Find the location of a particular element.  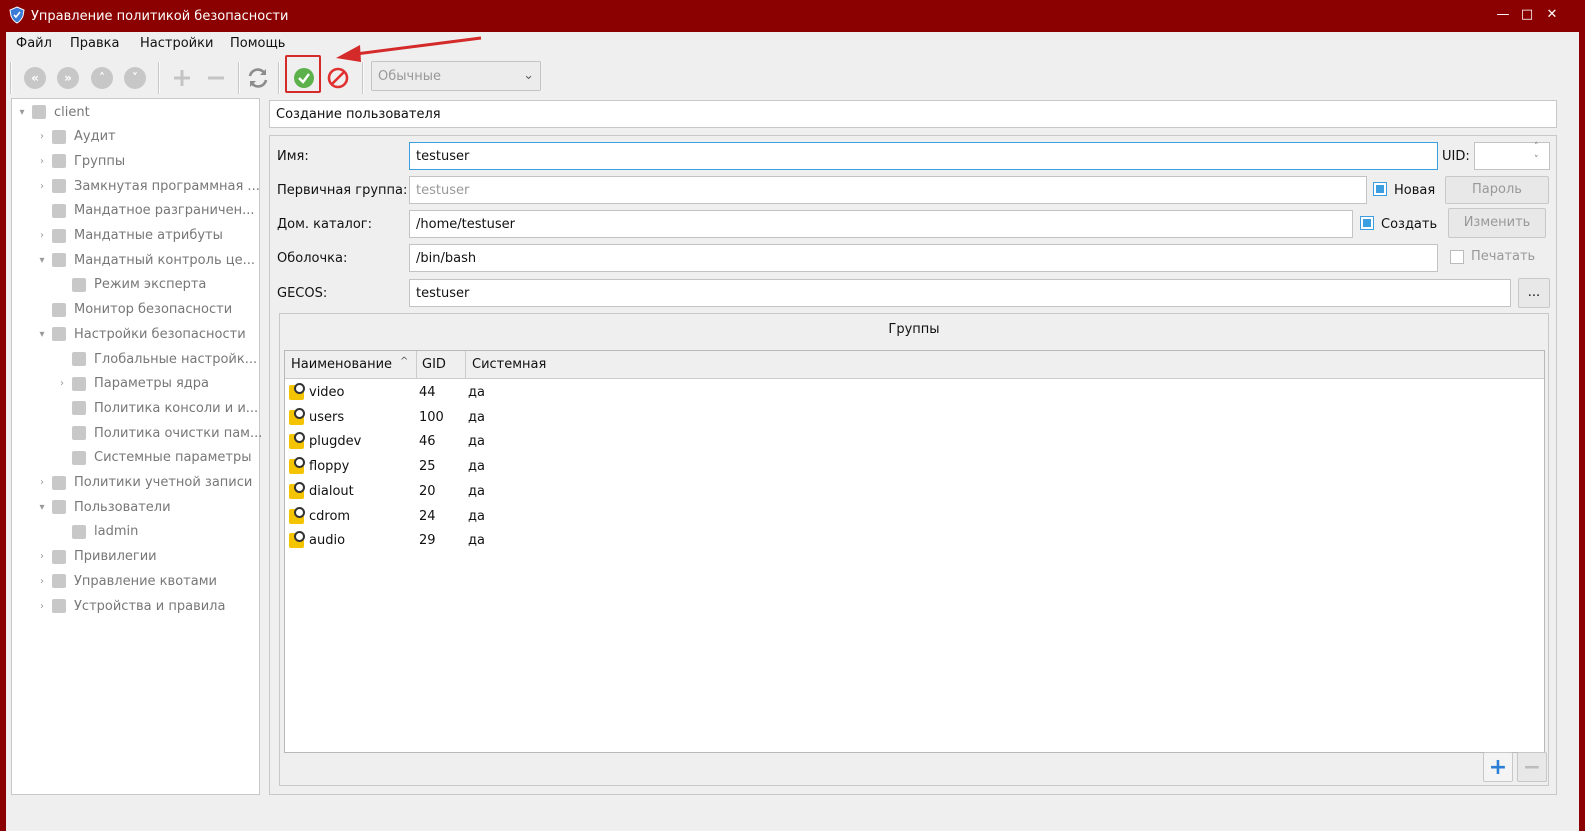

tree-item: ▾ Пользователи is located at coordinates (103, 507).